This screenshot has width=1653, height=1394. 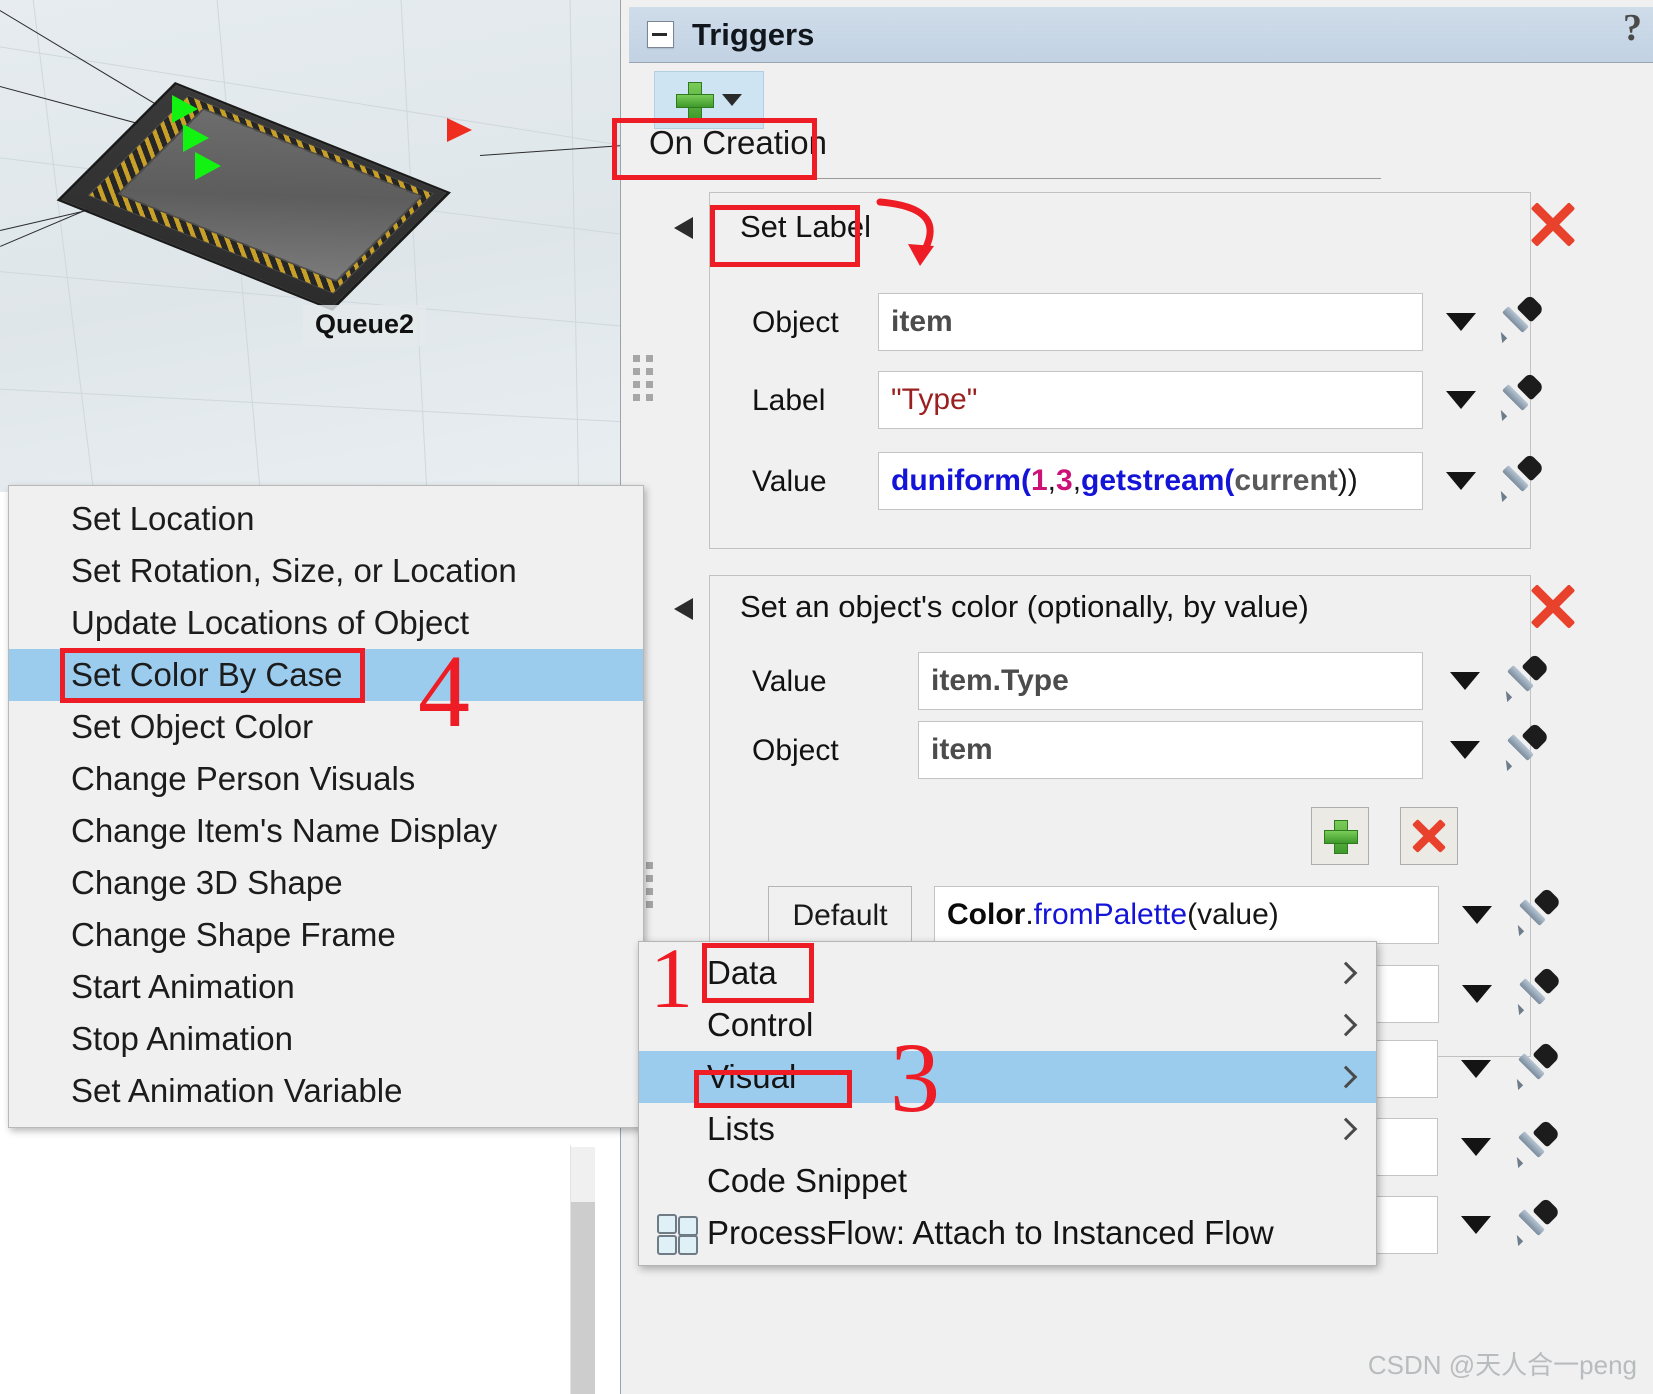 What do you see at coordinates (807, 1180) in the screenshot?
I see `menu-item-label: Code Snippet` at bounding box center [807, 1180].